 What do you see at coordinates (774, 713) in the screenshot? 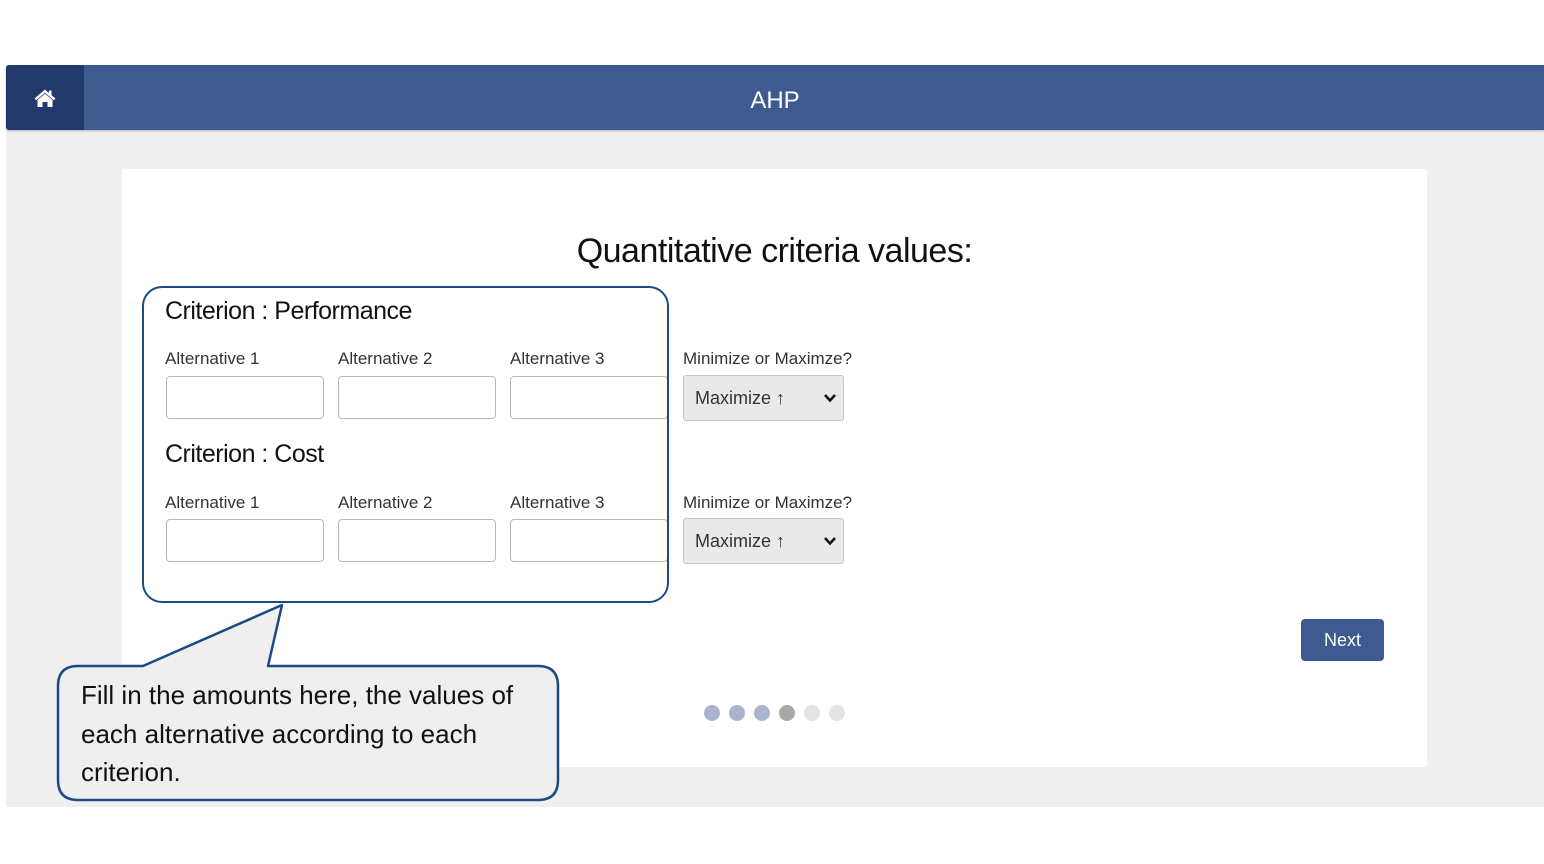
I see `pagination-dots` at bounding box center [774, 713].